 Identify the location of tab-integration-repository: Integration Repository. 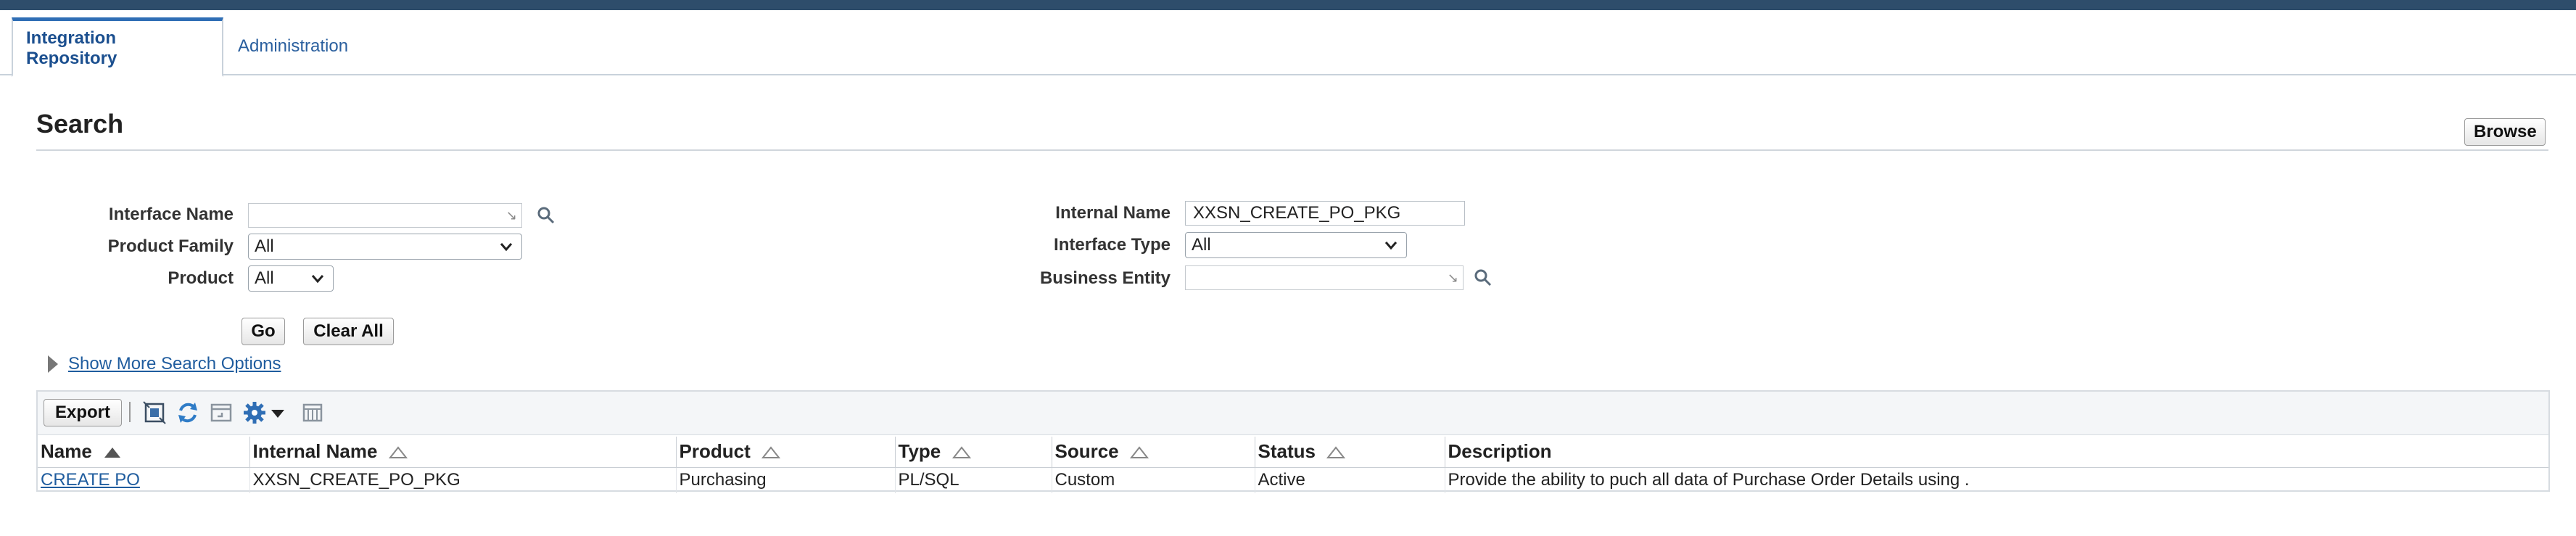
(117, 47).